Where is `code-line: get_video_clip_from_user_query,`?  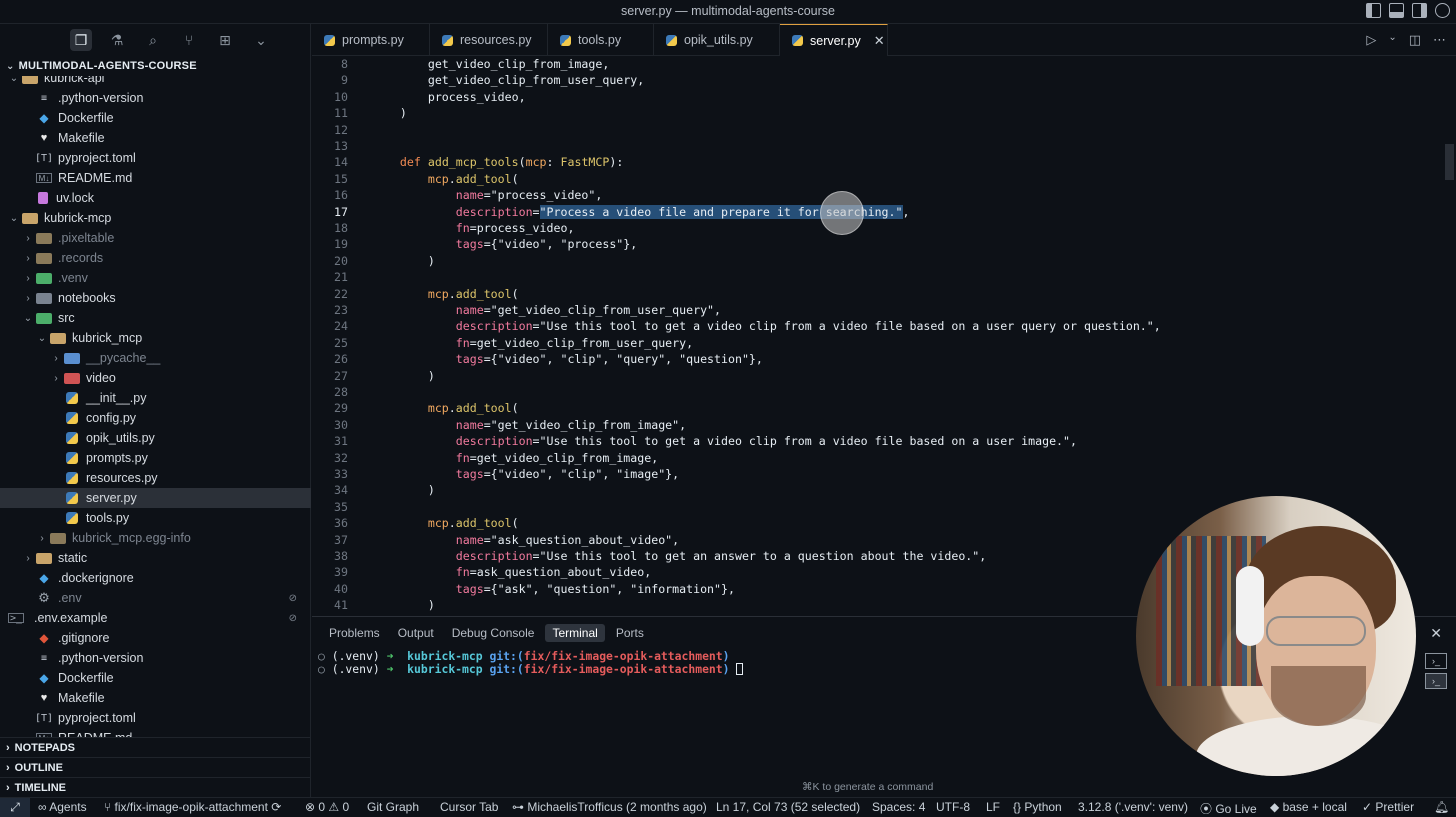 code-line: get_video_clip_from_user_query, is located at coordinates (508, 80).